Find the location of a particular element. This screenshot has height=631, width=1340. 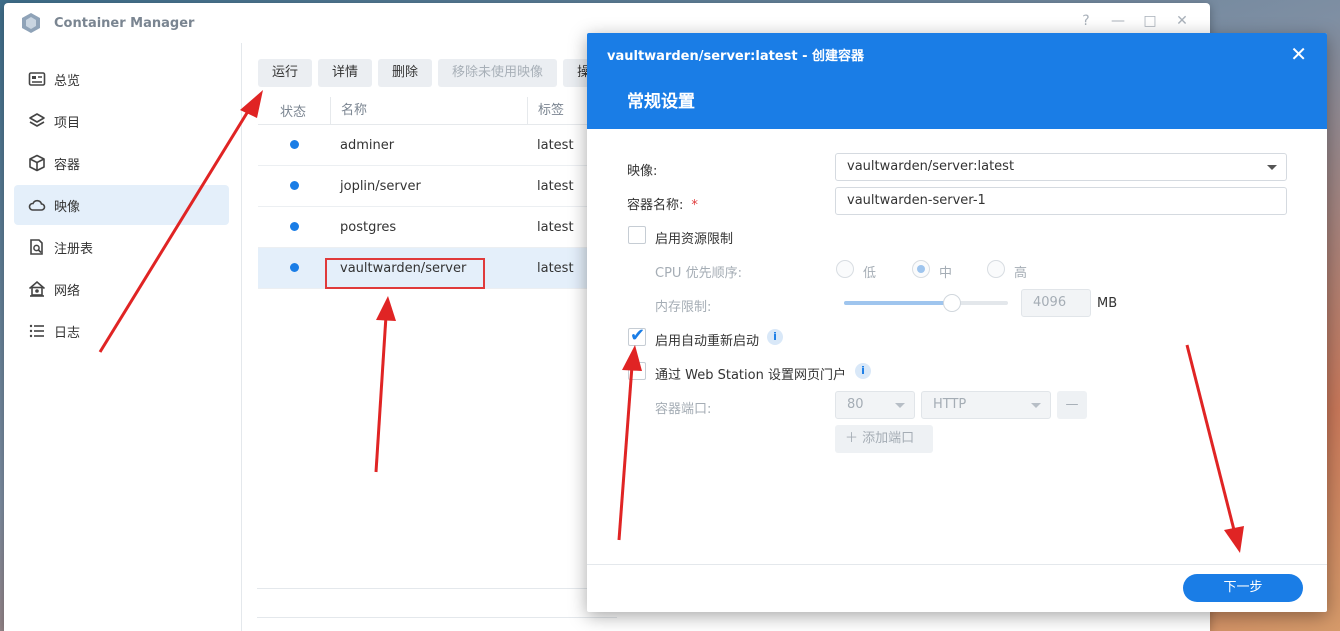

protocol-select: HTTP is located at coordinates (986, 405).